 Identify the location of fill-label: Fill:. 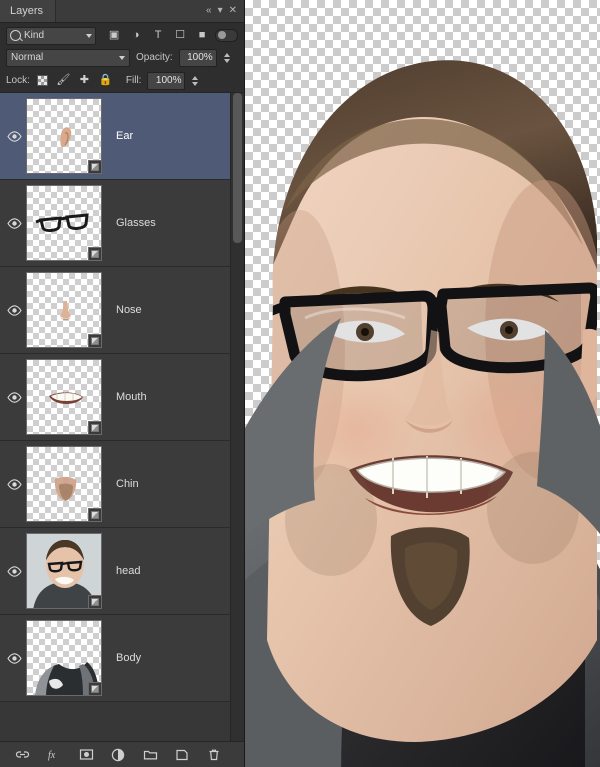
(133, 80).